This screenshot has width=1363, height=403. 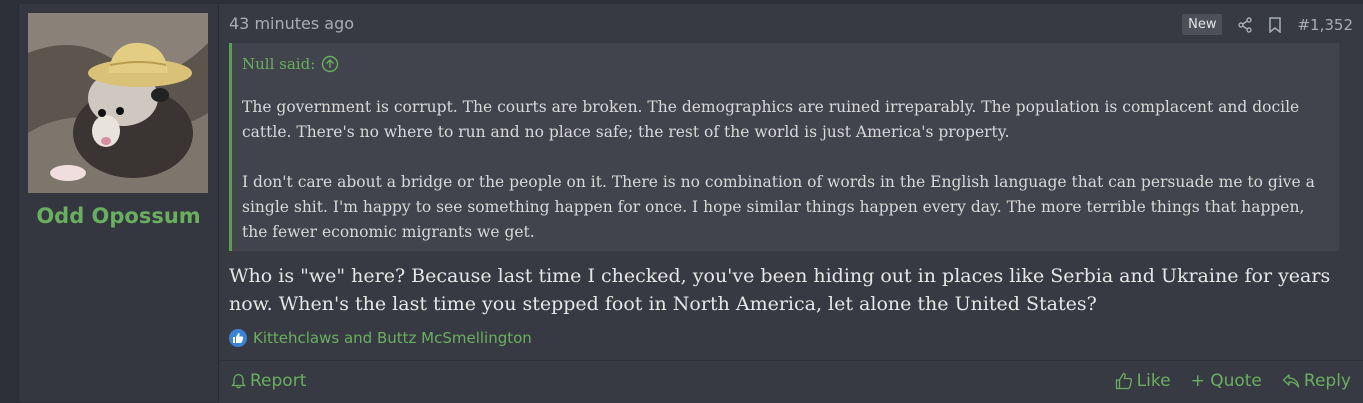 I want to click on report-label: Report, so click(x=278, y=381).